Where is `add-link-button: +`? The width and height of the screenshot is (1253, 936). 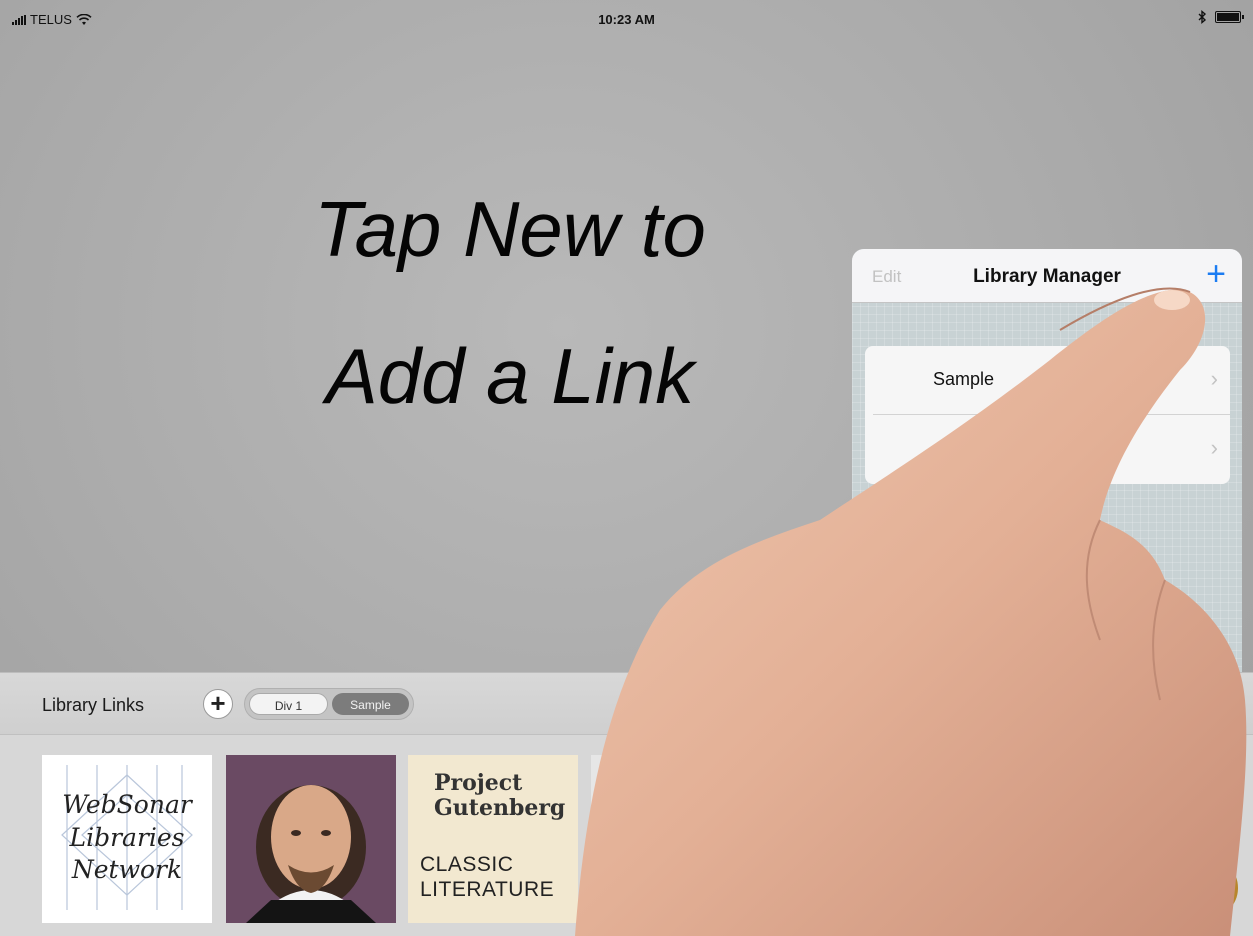
add-link-button: + is located at coordinates (218, 704).